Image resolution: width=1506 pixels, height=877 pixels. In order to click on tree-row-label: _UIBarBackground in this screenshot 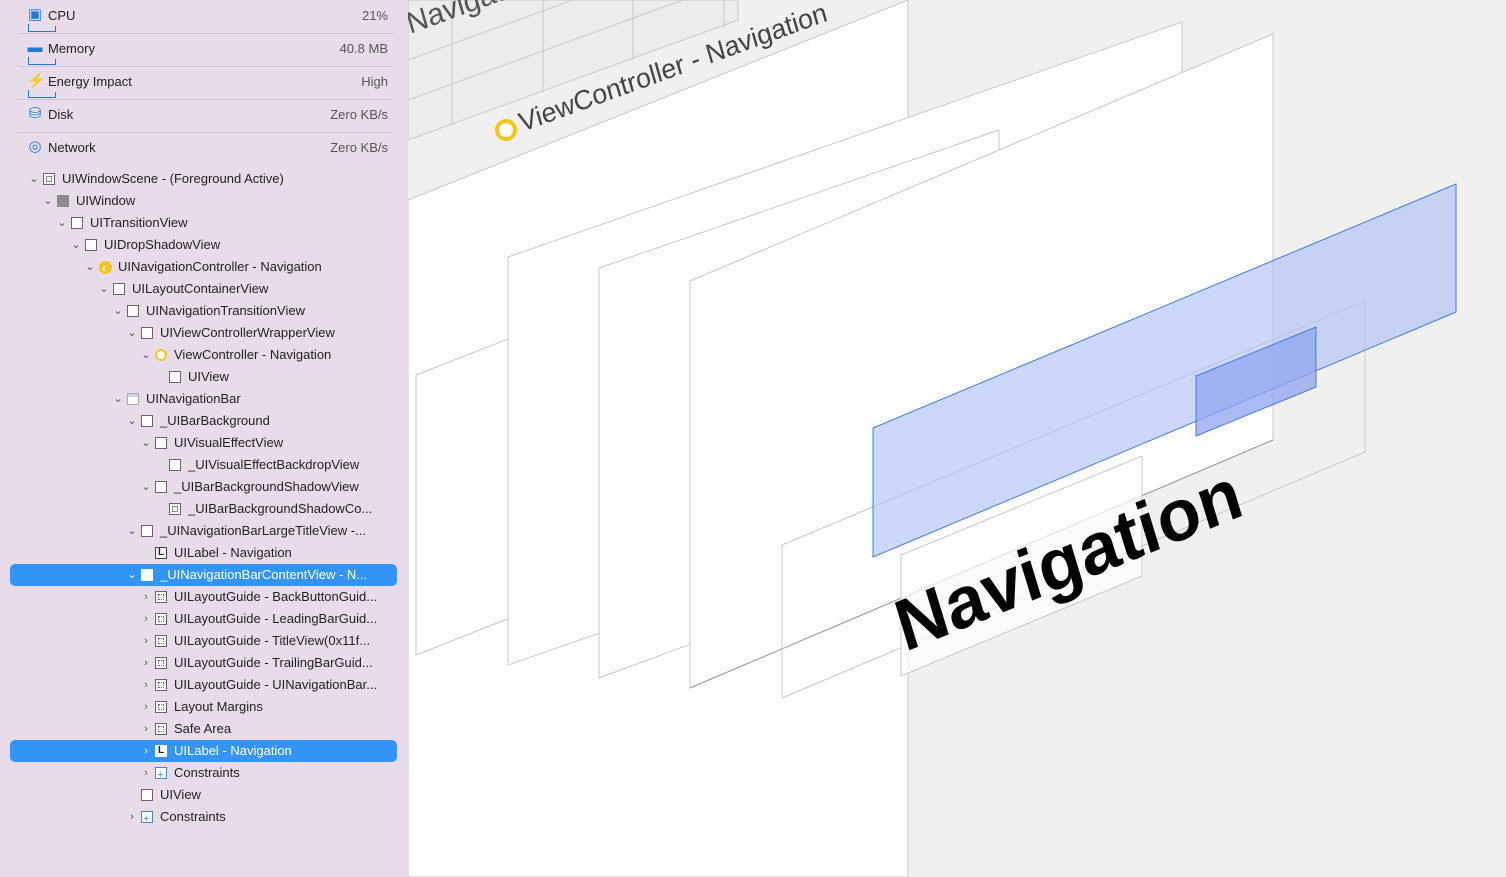, I will do `click(215, 420)`.